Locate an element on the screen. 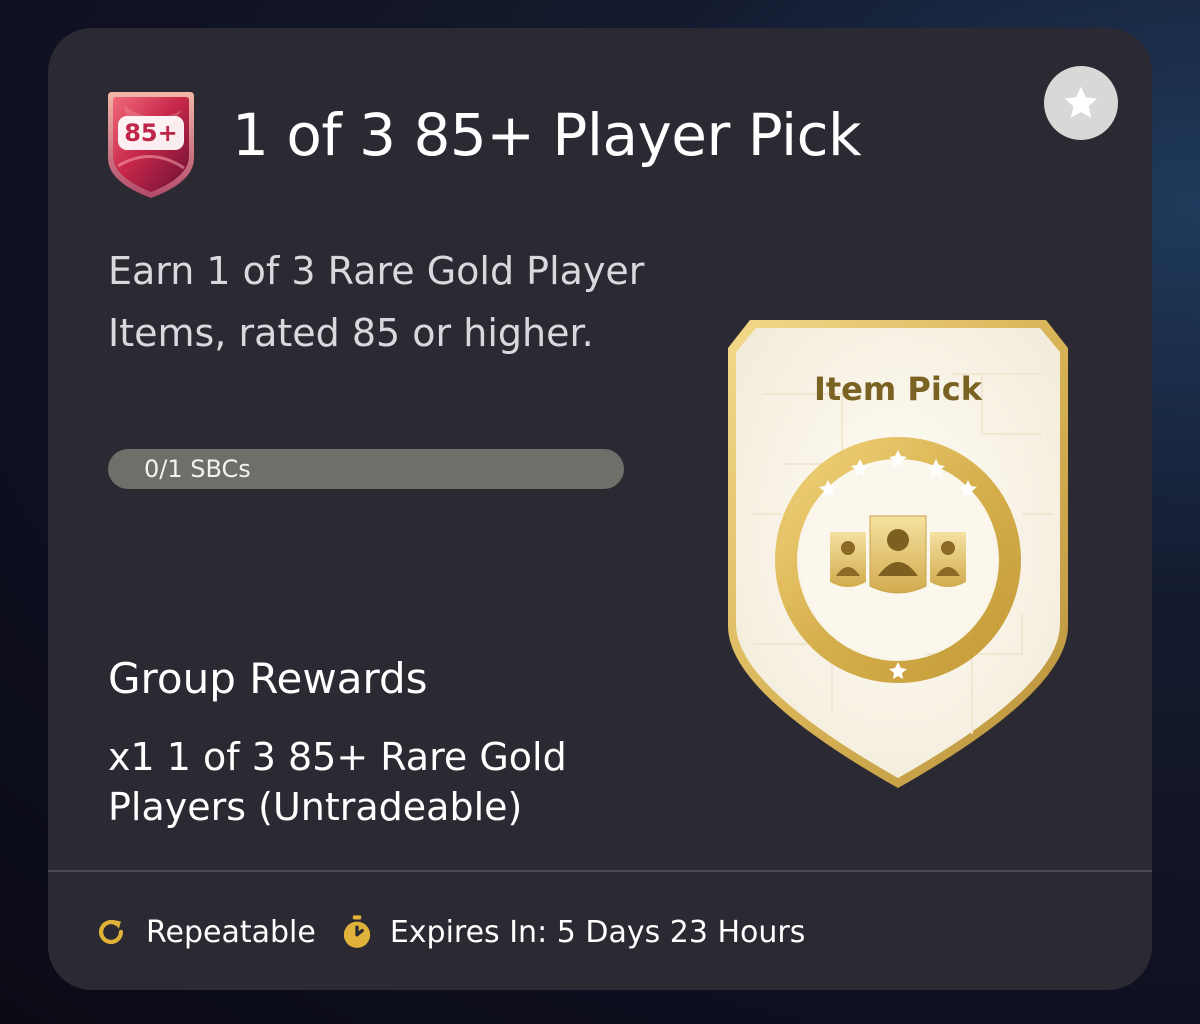 The width and height of the screenshot is (1200, 1024). favorite-button is located at coordinates (1081, 103).